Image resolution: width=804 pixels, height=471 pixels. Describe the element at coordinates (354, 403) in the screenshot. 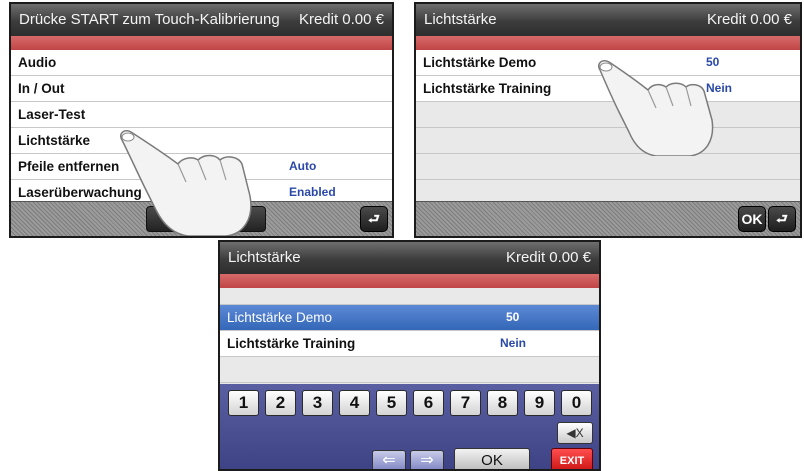

I see `key-4: 4` at that location.